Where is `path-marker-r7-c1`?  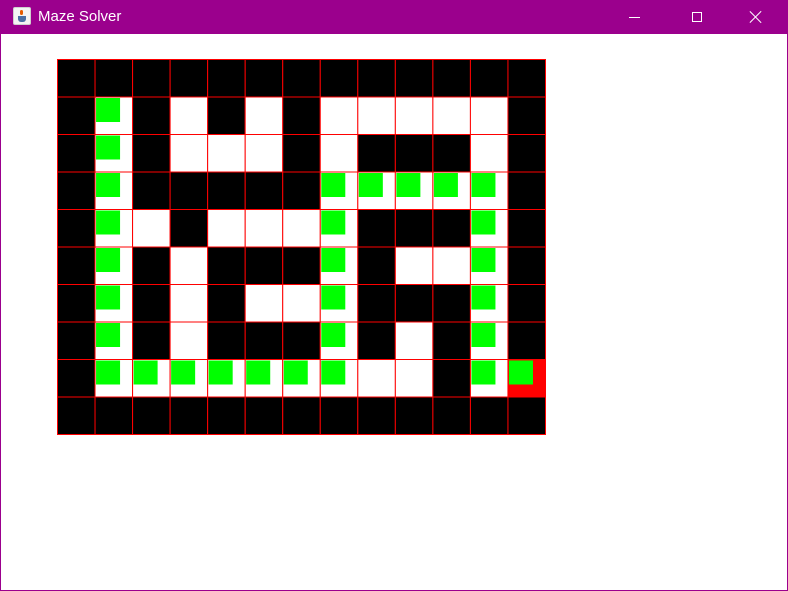 path-marker-r7-c1 is located at coordinates (108, 335).